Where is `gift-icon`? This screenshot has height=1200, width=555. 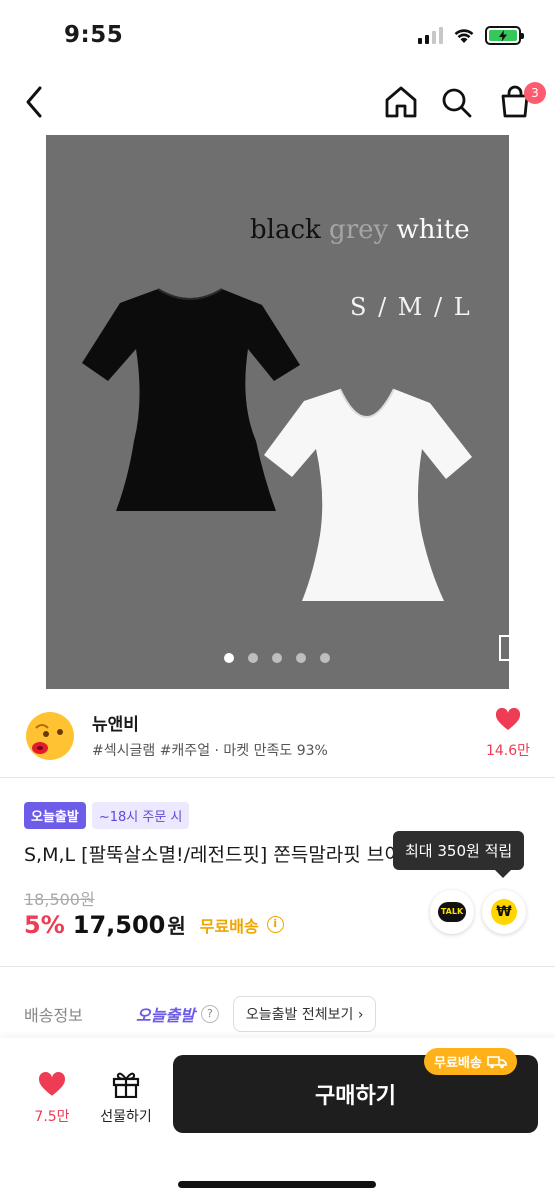 gift-icon is located at coordinates (126, 1085).